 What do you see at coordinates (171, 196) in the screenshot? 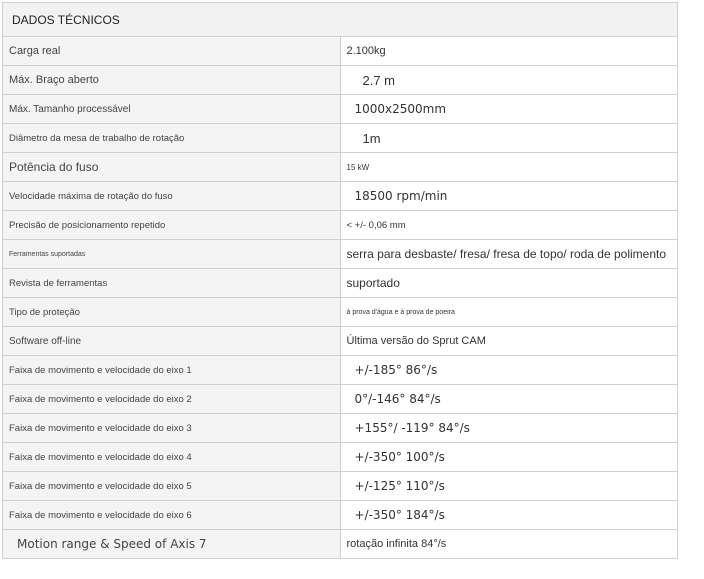
I see `row-label: Velocidade máxima de rotação do fuso` at bounding box center [171, 196].